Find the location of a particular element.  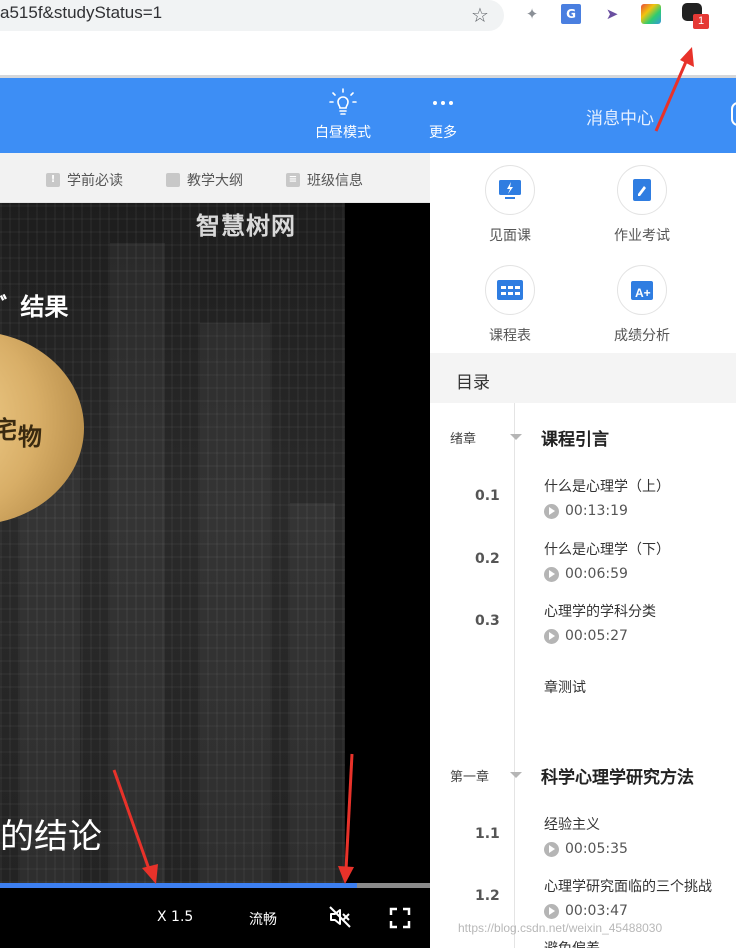

meeting-icon is located at coordinates (510, 190).